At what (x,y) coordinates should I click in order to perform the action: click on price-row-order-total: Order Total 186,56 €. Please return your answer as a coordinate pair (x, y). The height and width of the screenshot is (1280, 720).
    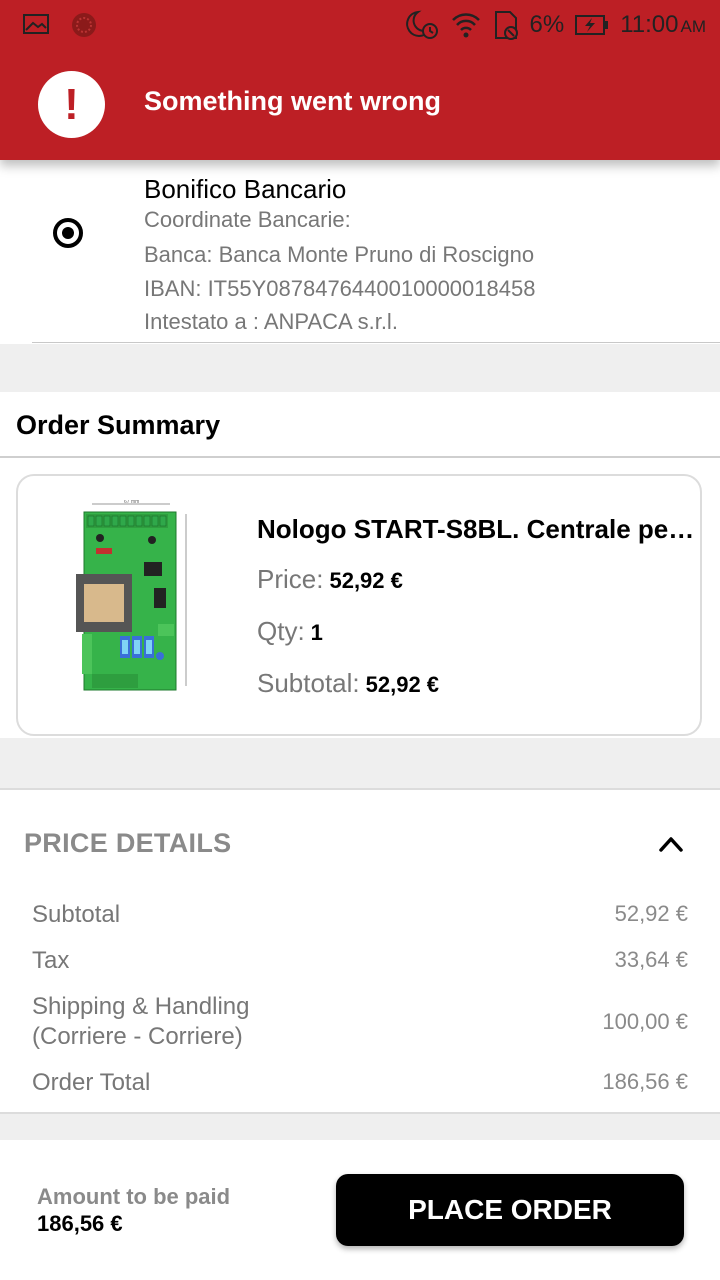
    Looking at the image, I should click on (360, 1083).